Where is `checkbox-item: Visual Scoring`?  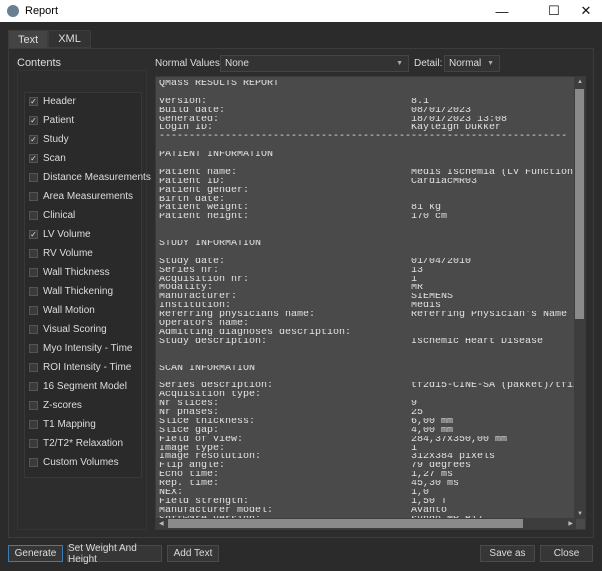
checkbox-item: Visual Scoring is located at coordinates (68, 329).